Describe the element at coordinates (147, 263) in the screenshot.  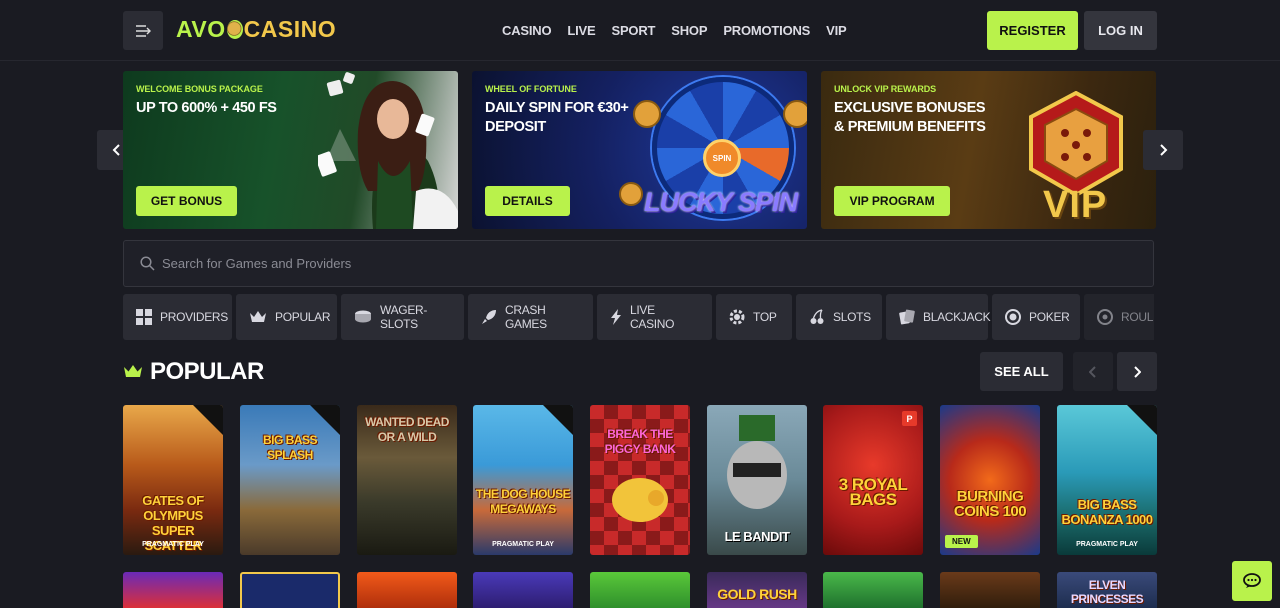
I see `search-icon` at that location.